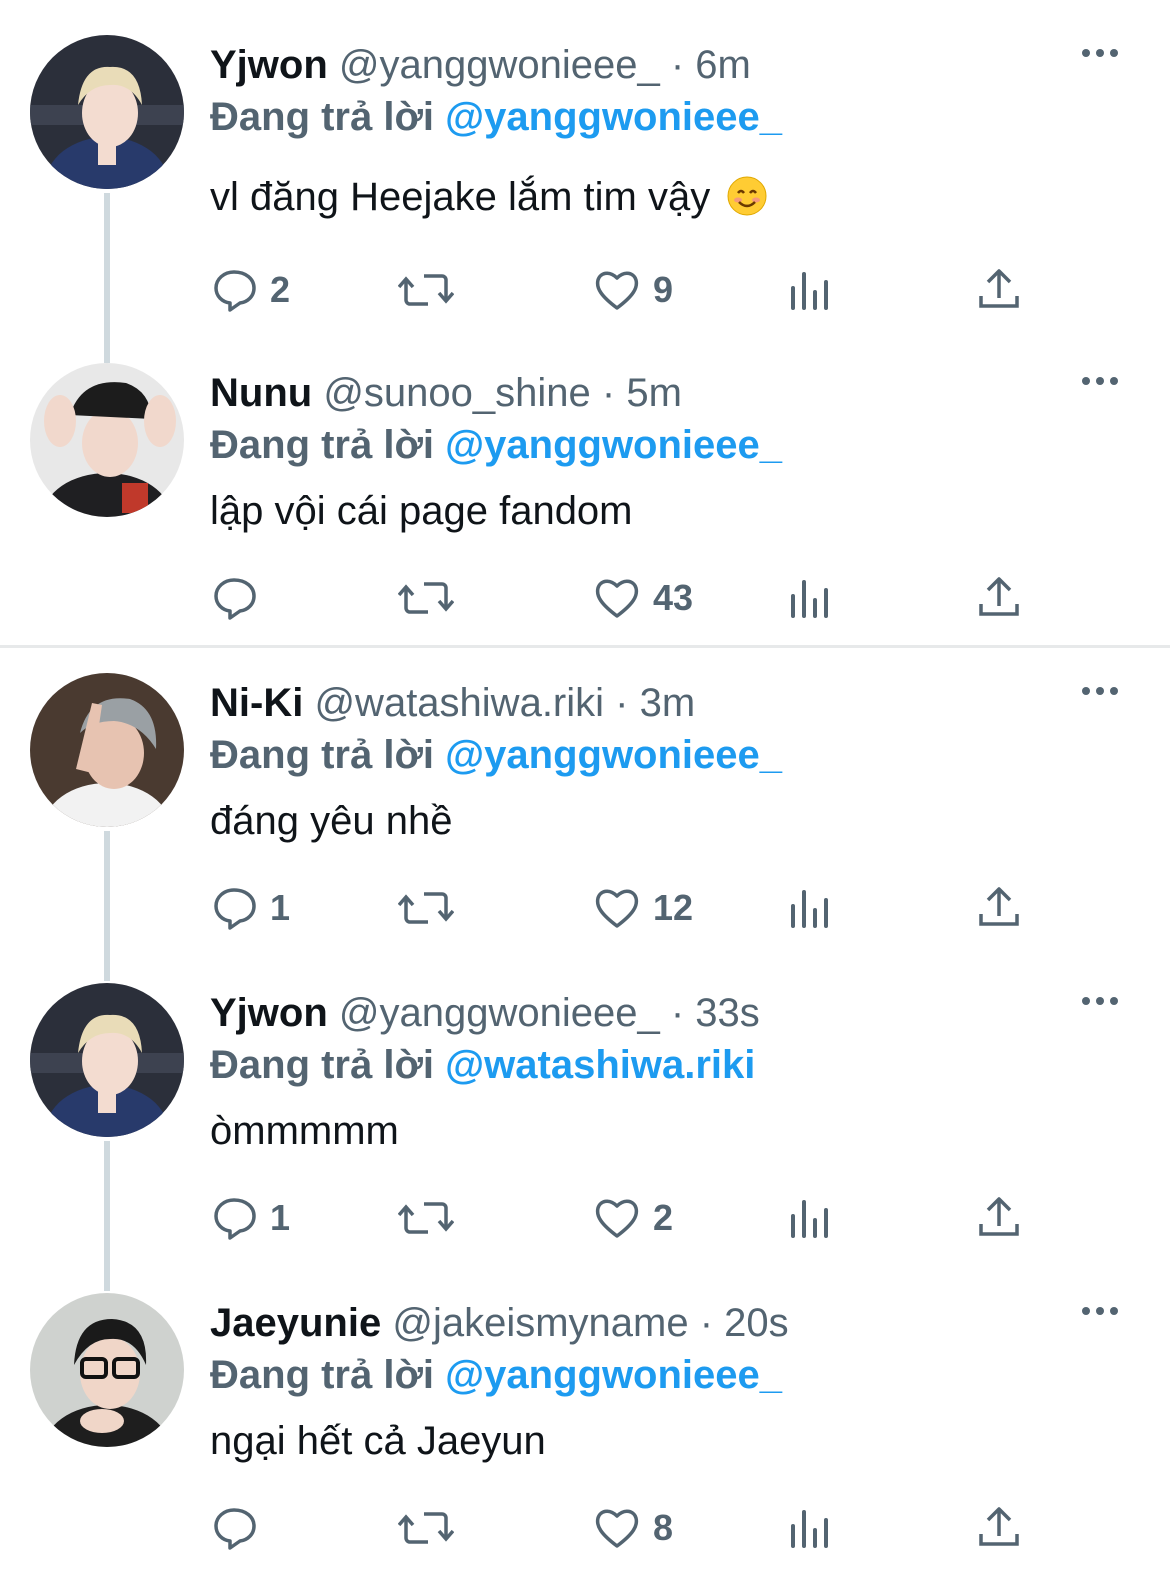 This screenshot has height=1578, width=1170. I want to click on tweet-actions: 1 2, so click(660, 1218).